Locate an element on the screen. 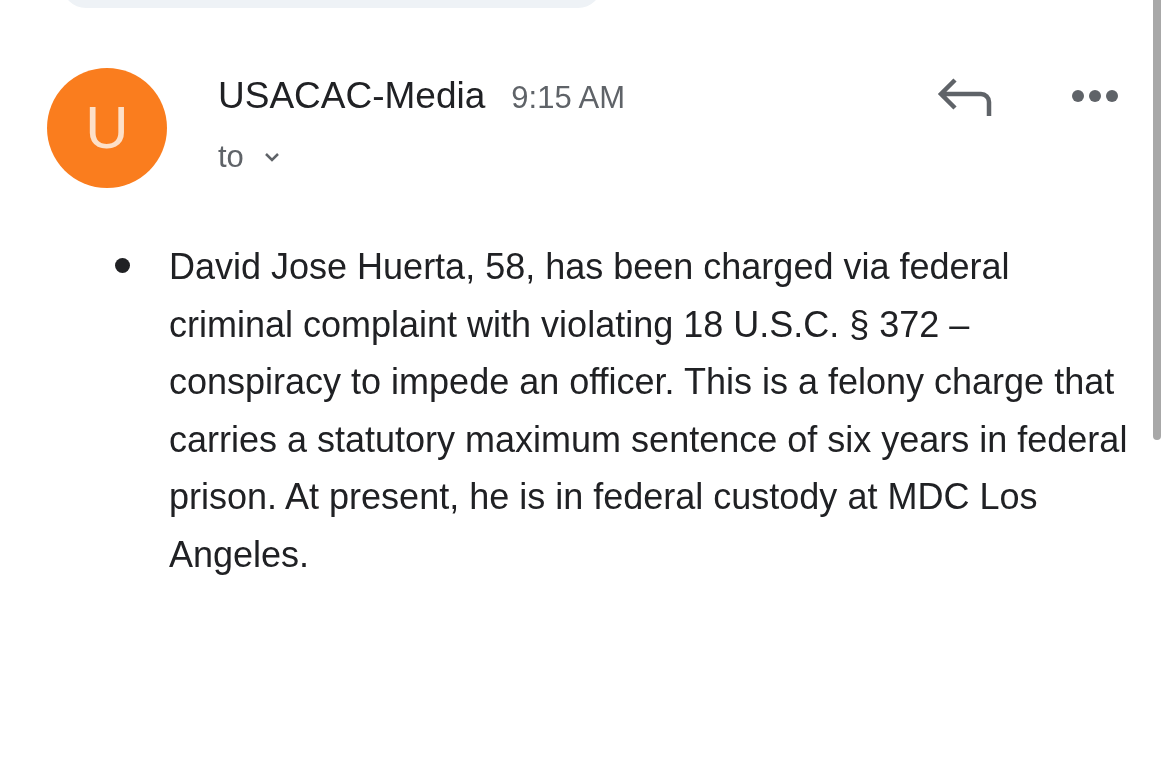  message-time: 9:15 AM is located at coordinates (568, 98).